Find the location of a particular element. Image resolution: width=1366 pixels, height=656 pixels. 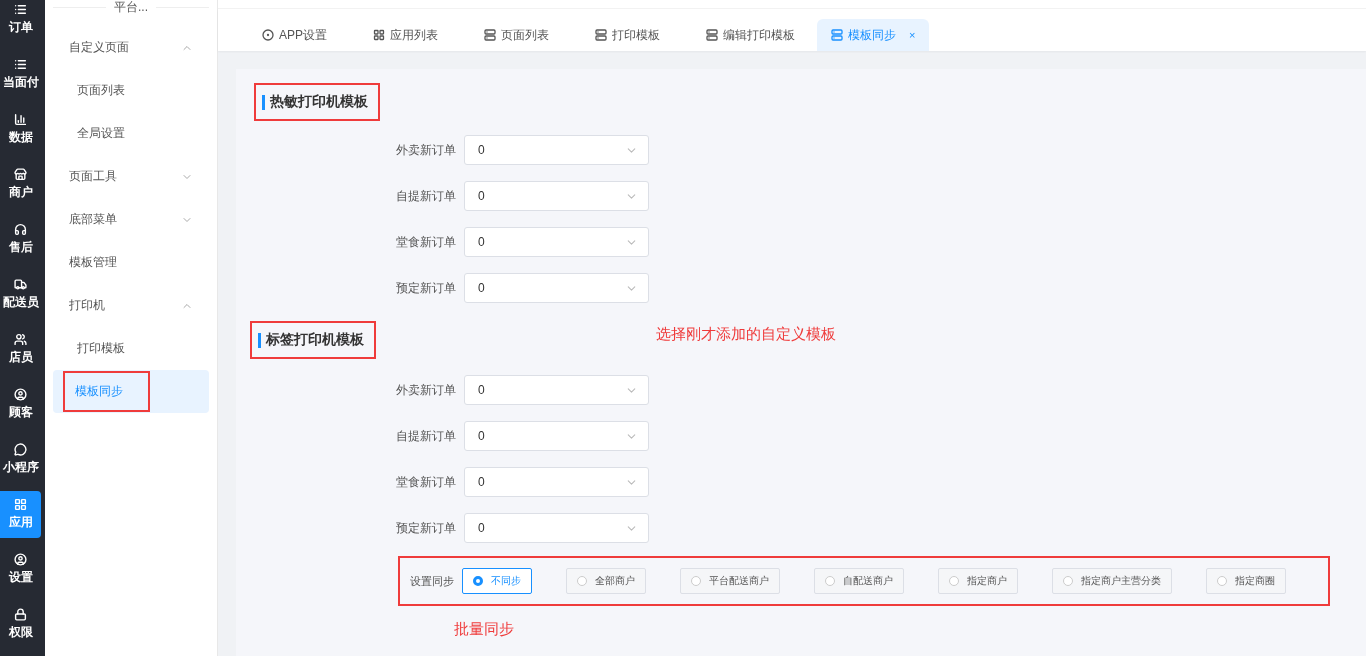

users-icon is located at coordinates (20, 339).